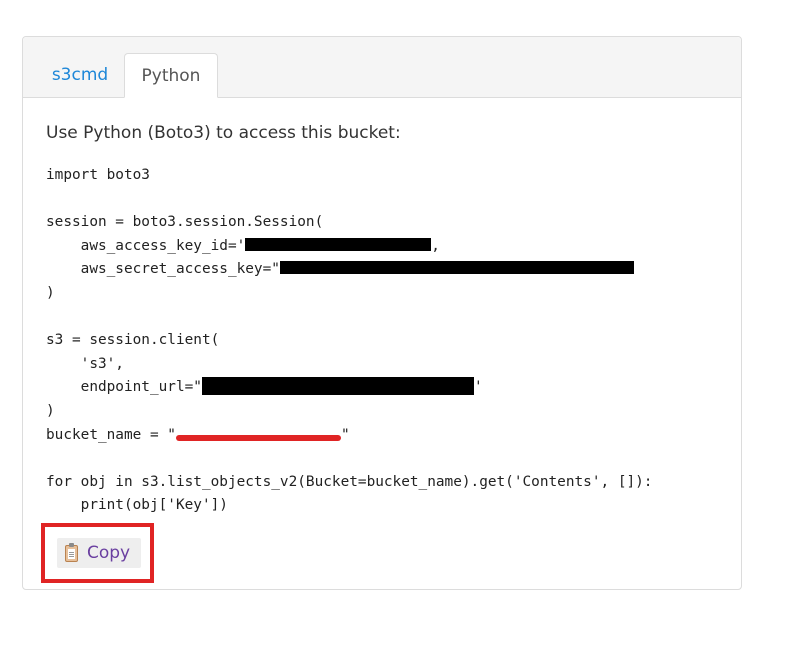  I want to click on code-line: print(obj['Key']), so click(137, 505).